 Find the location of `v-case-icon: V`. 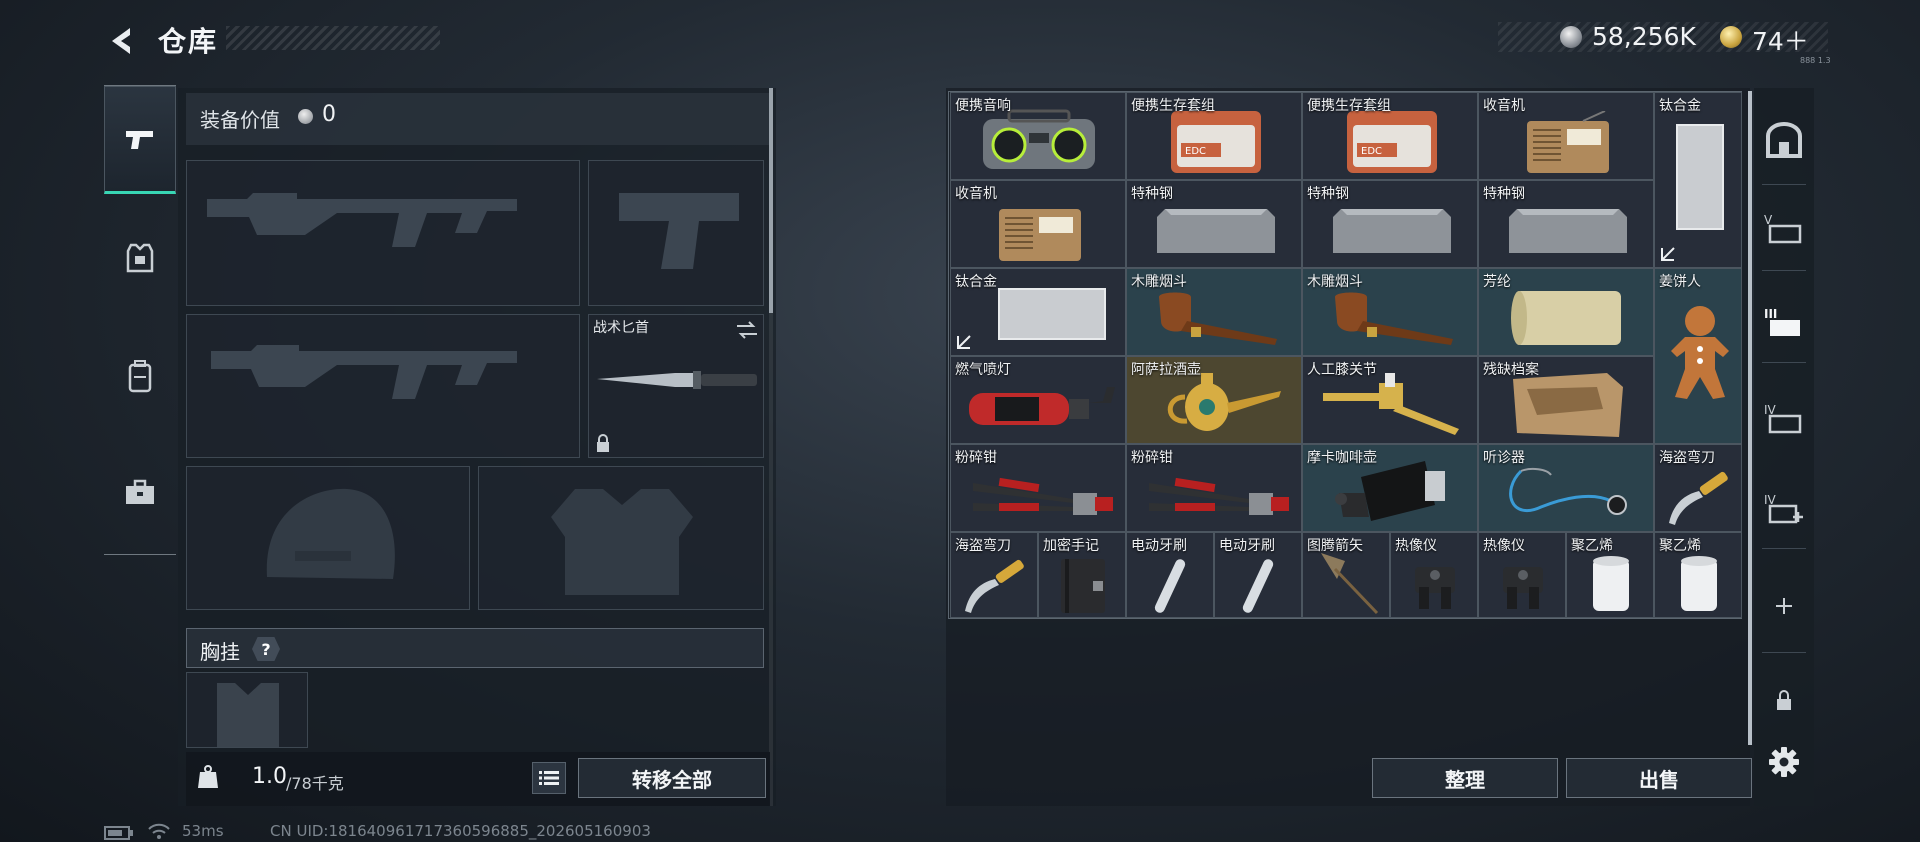

v-case-icon: V is located at coordinates (1783, 228).